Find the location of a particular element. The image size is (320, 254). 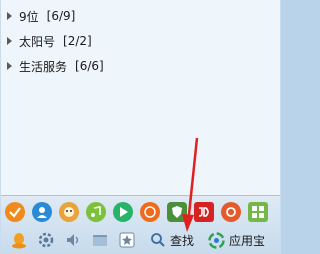

shield-icon is located at coordinates (177, 212).